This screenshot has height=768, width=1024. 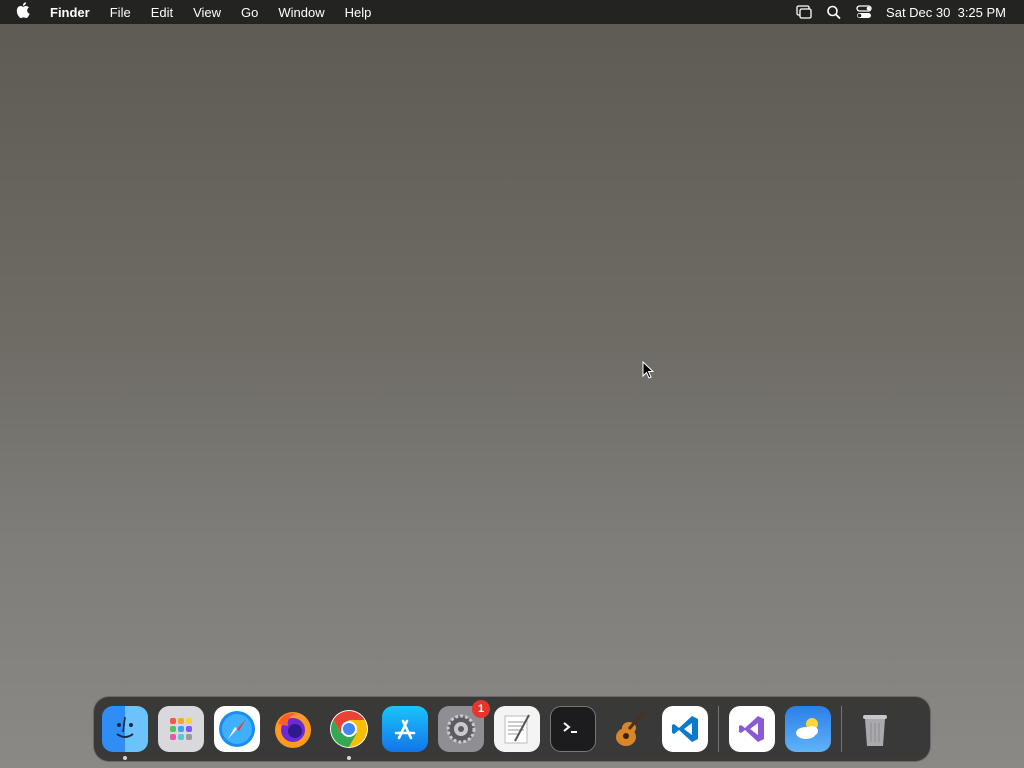 I want to click on menu-app-name: Finder, so click(x=70, y=12).